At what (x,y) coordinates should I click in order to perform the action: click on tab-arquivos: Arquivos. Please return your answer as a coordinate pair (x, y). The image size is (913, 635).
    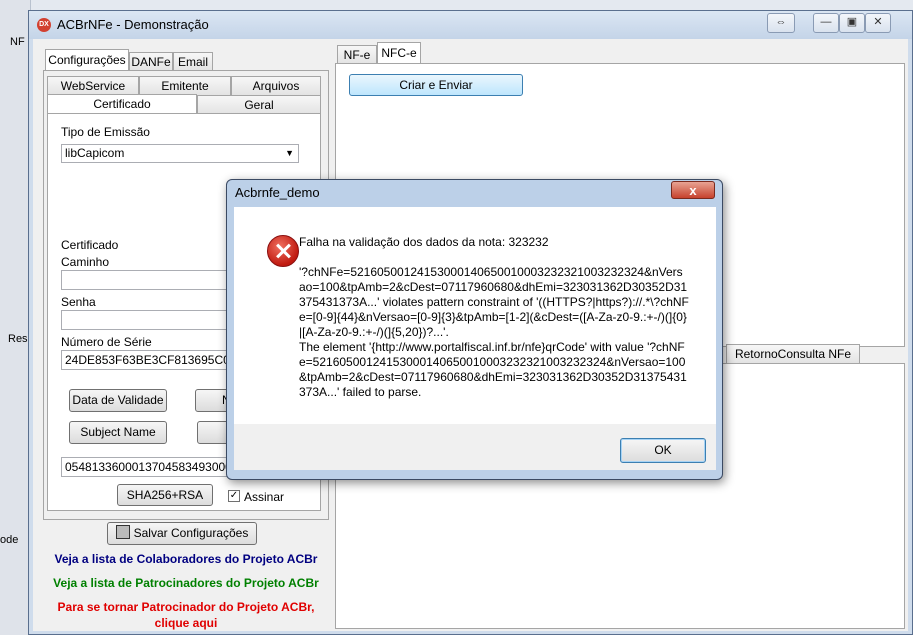
    Looking at the image, I should click on (276, 85).